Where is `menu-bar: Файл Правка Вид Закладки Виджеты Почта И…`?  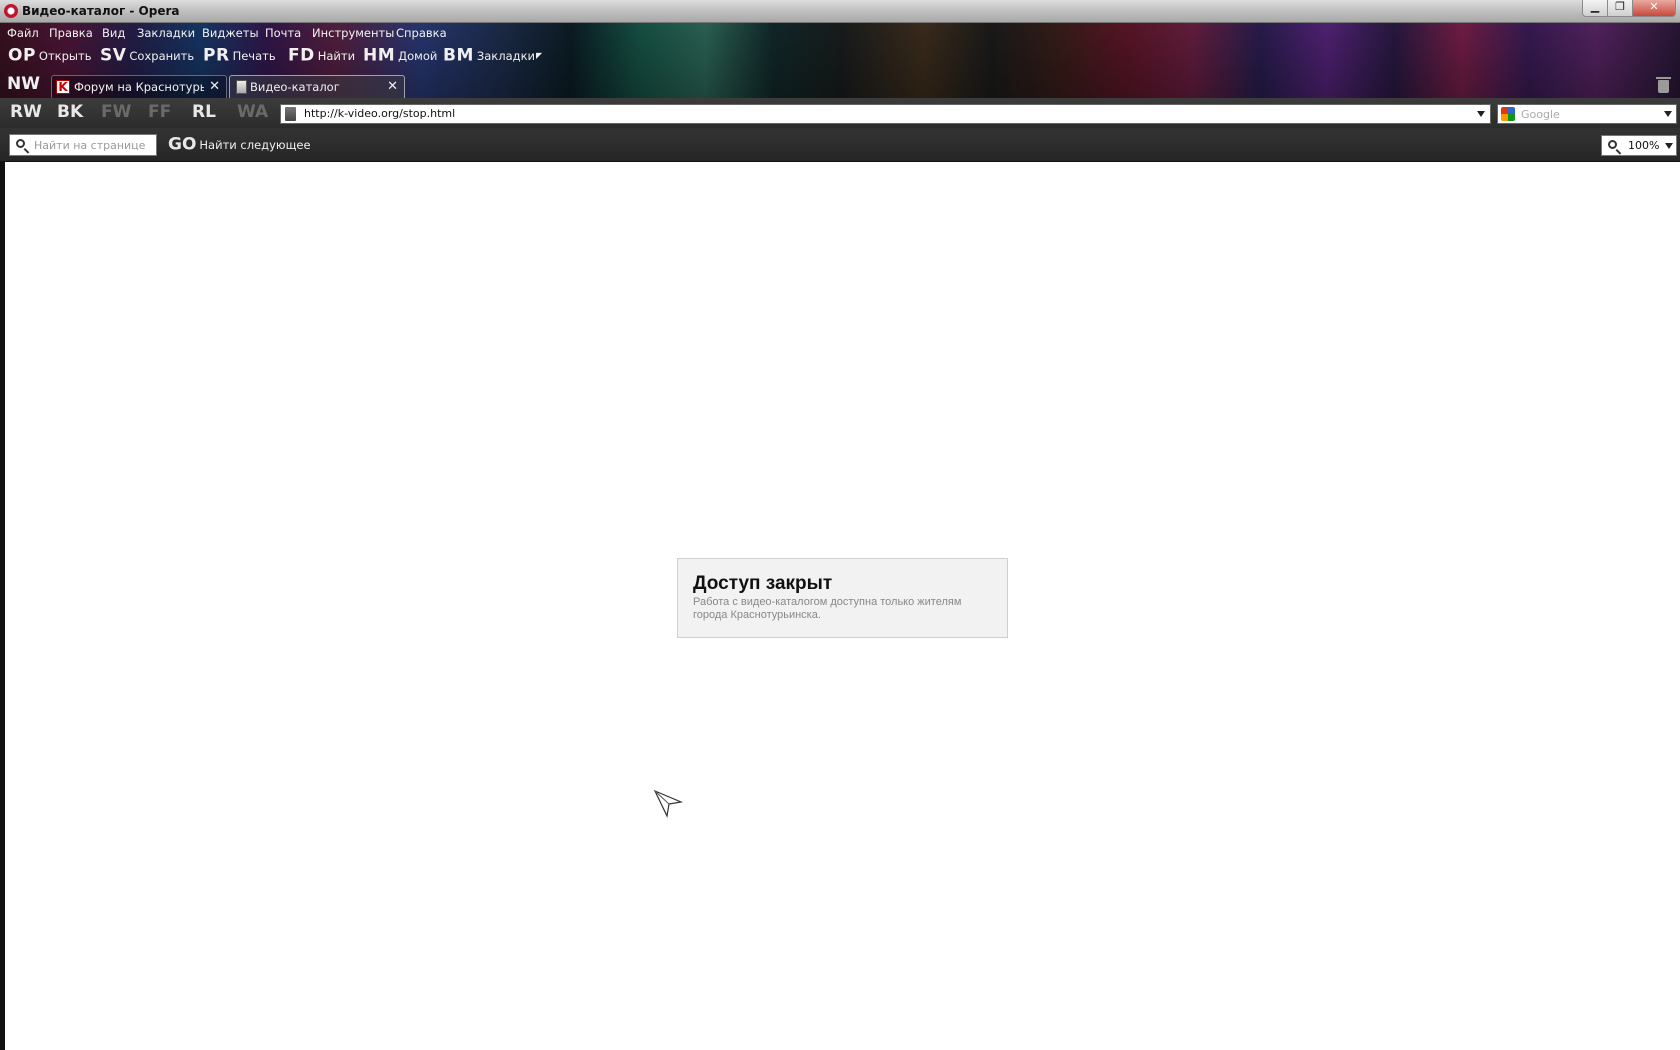 menu-bar: Файл Правка Вид Закладки Виджеты Почта И… is located at coordinates (840, 33).